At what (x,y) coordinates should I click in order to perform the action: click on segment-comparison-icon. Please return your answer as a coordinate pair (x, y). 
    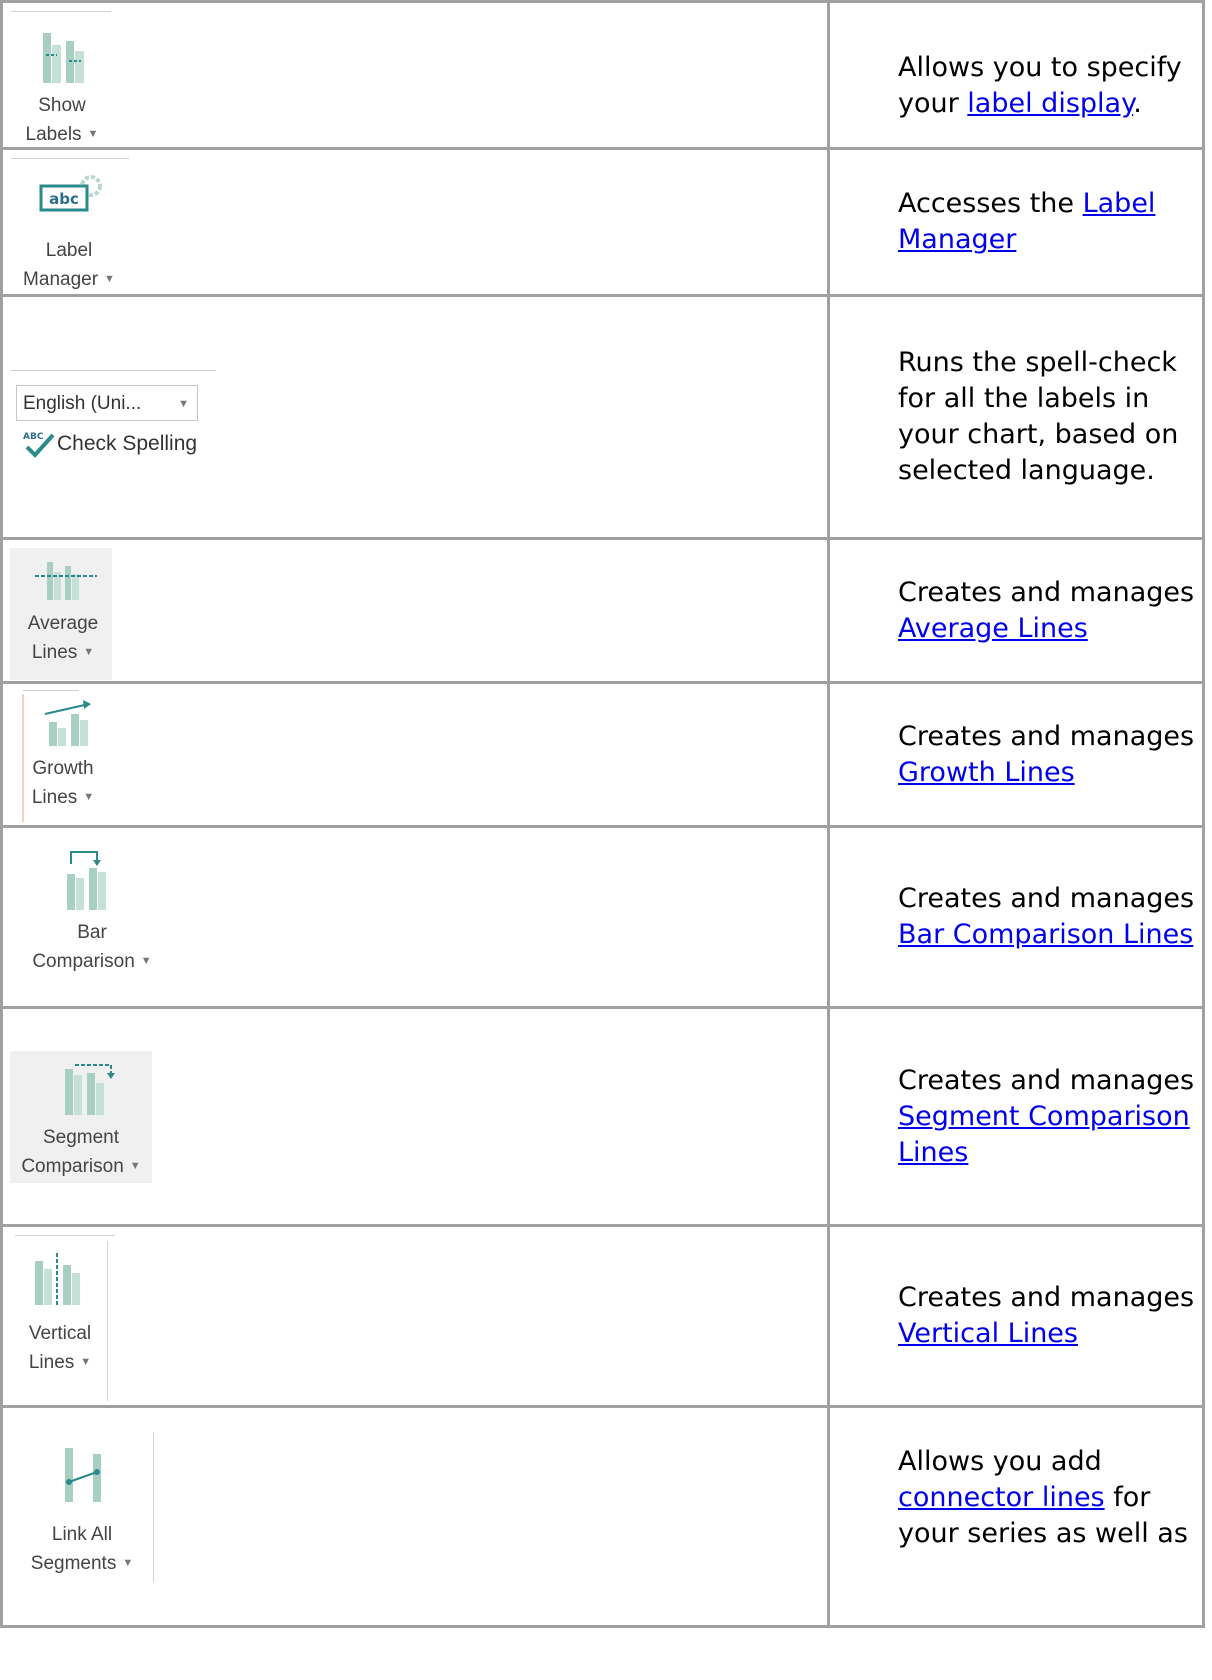
    Looking at the image, I should click on (90, 1089).